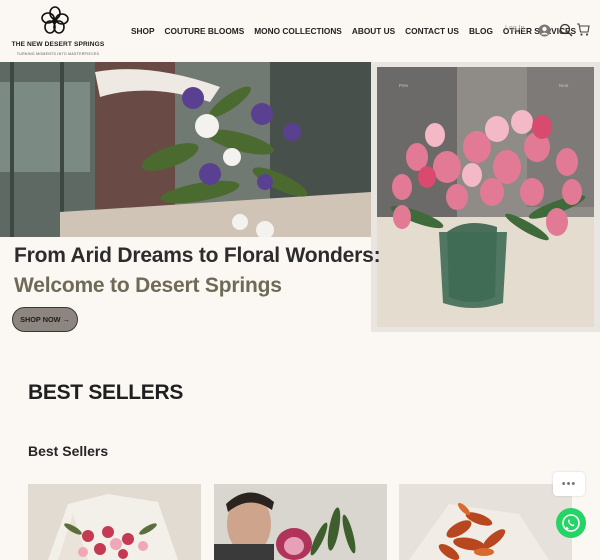 The height and width of the screenshot is (560, 600). What do you see at coordinates (481, 31) in the screenshot?
I see `nav-item-blog: BLOG` at bounding box center [481, 31].